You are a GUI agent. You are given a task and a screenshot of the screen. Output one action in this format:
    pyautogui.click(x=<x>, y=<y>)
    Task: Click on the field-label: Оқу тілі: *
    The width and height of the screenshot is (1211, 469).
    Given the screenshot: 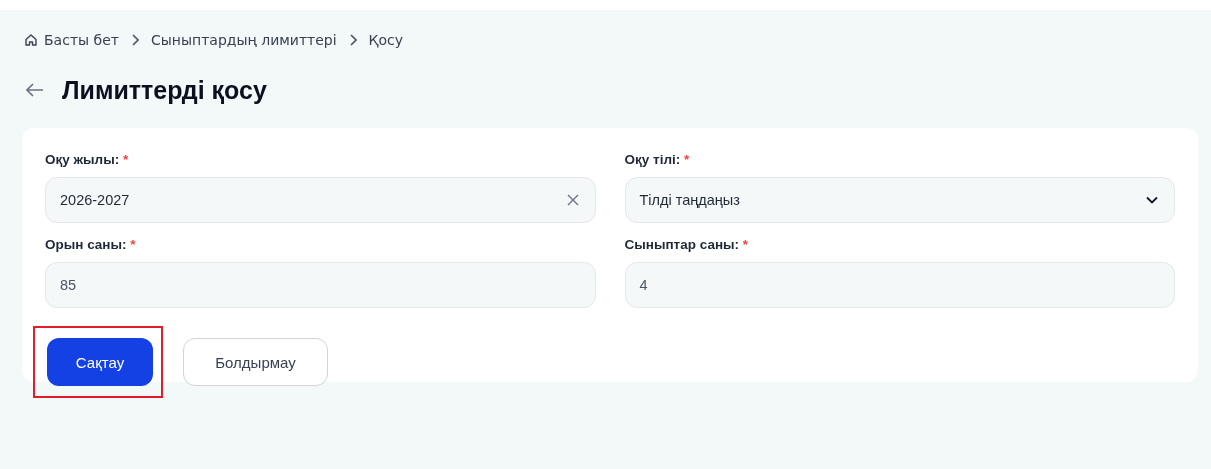 What is the action you would take?
    pyautogui.click(x=657, y=159)
    